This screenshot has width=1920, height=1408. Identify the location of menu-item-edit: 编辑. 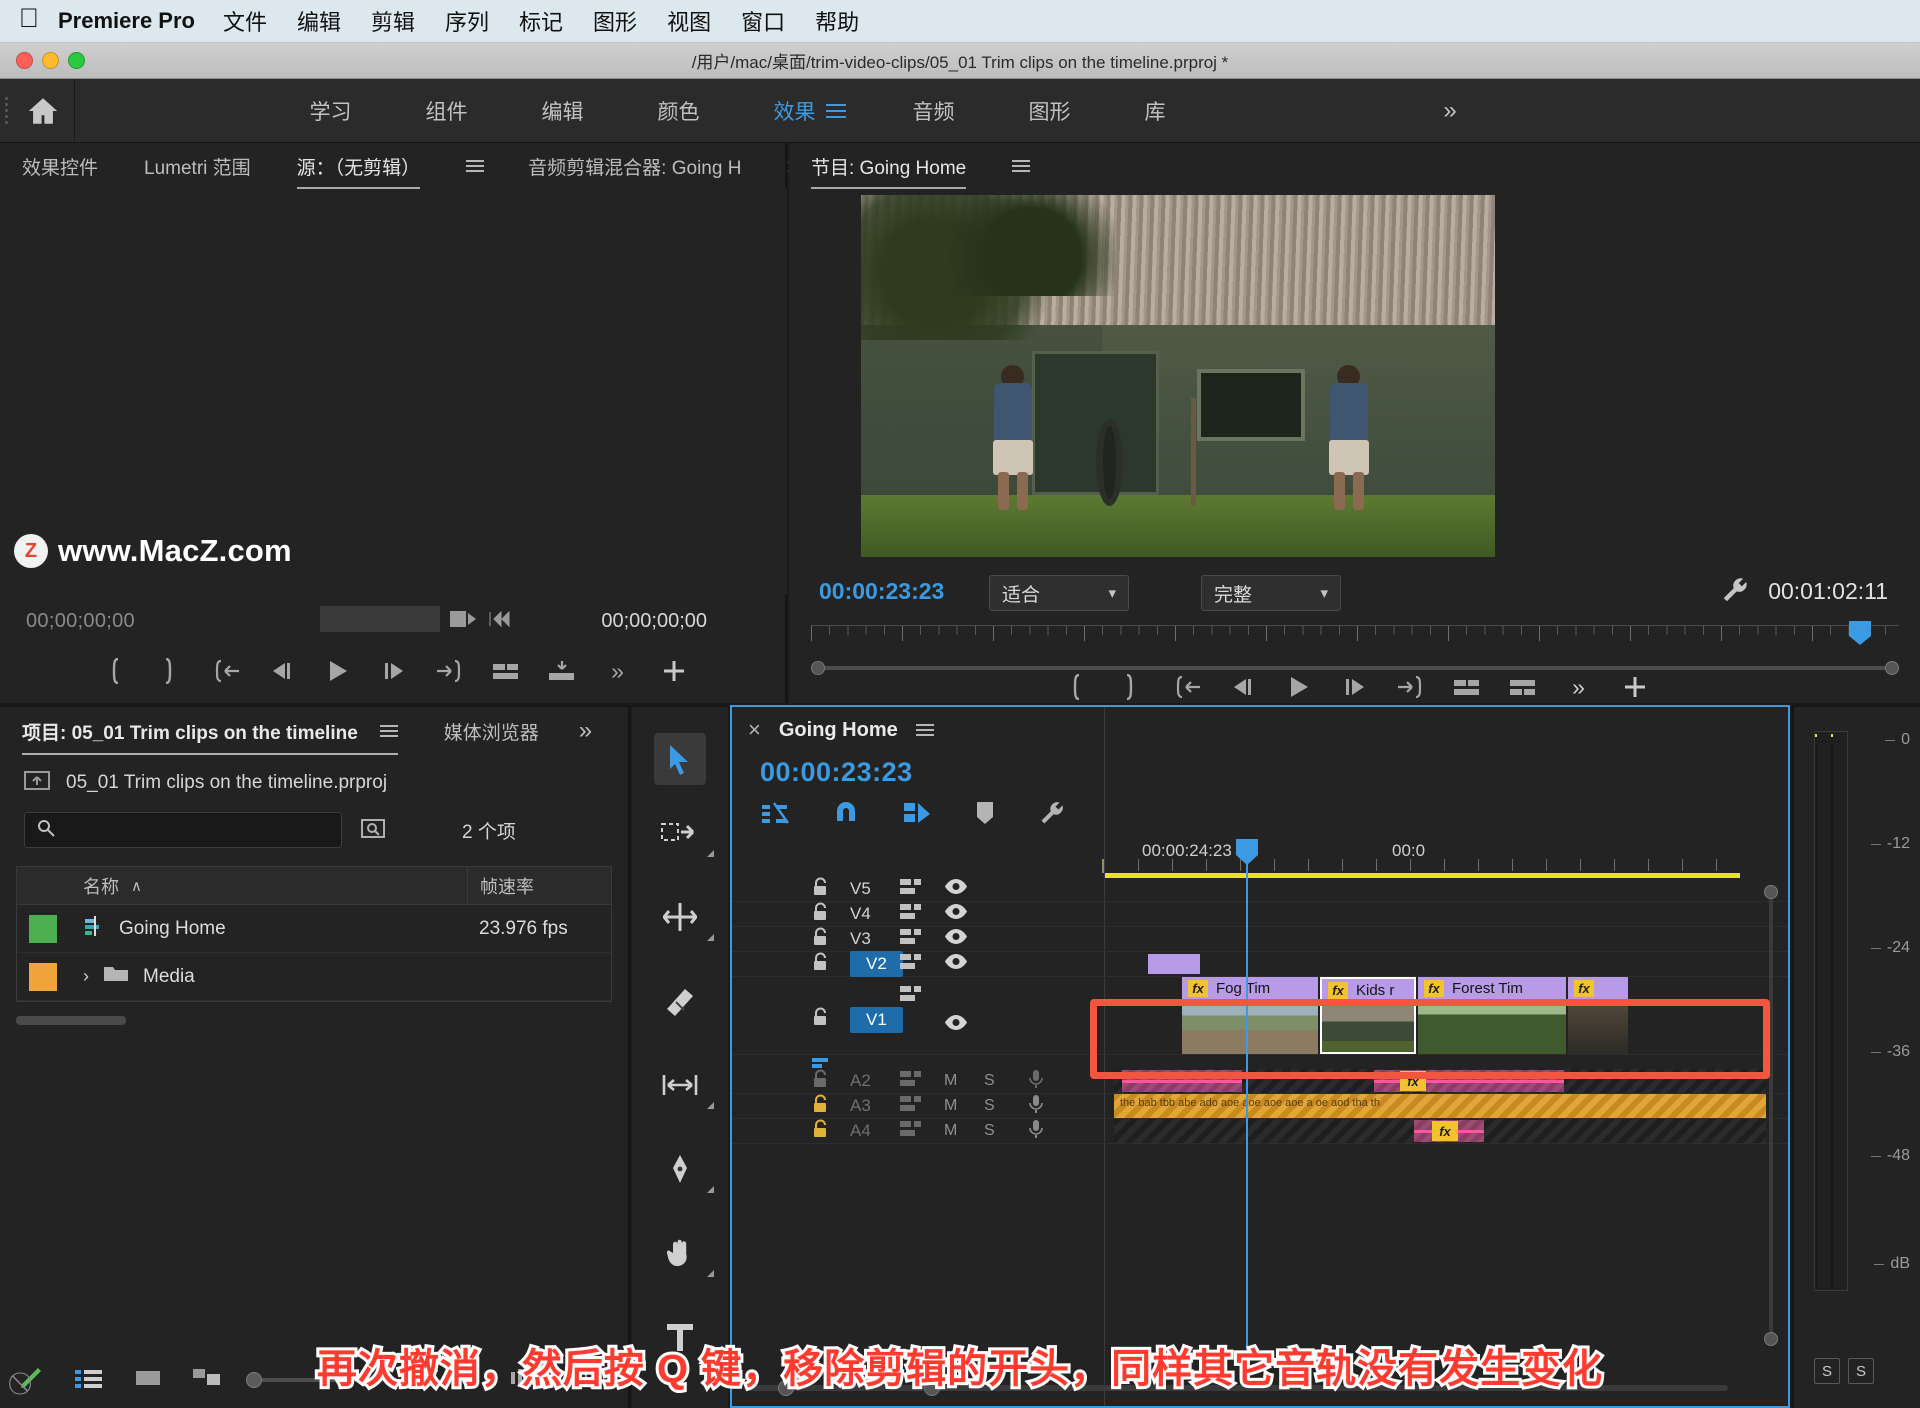
(319, 21).